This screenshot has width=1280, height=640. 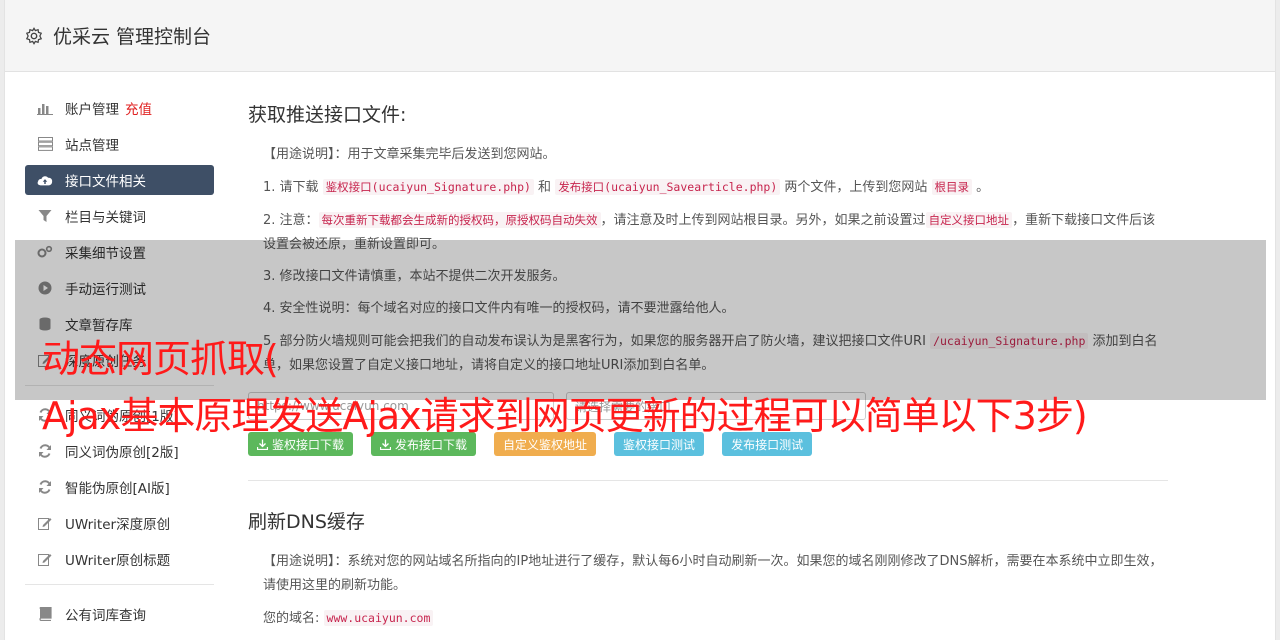 I want to click on sidebar-item-label: 接口文件相关, so click(x=105, y=182).